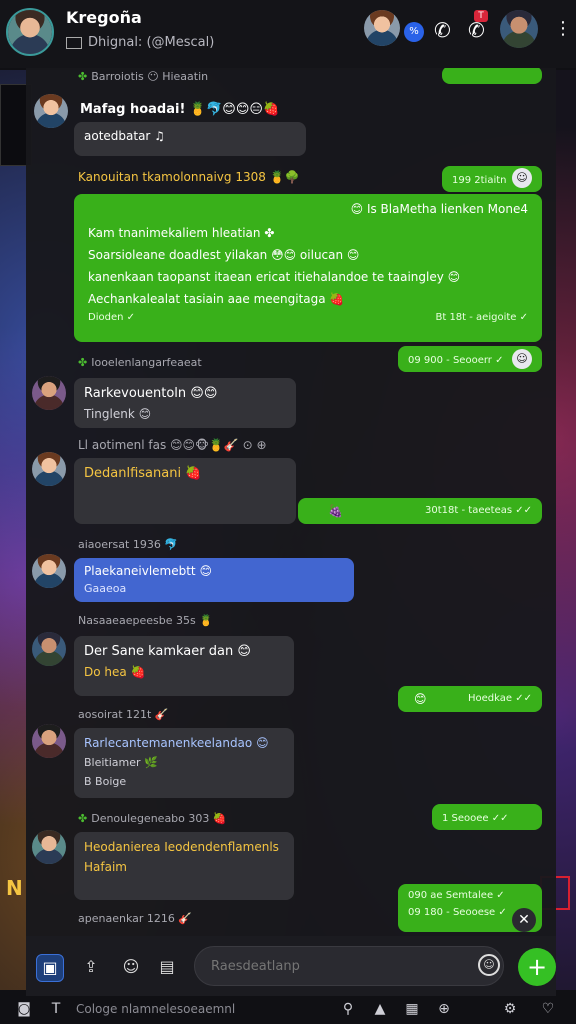 The width and height of the screenshot is (576, 1024). I want to click on incoming-bubble: Rarkevouentoln 😊😊 Tinglenk 😊, so click(185, 403).